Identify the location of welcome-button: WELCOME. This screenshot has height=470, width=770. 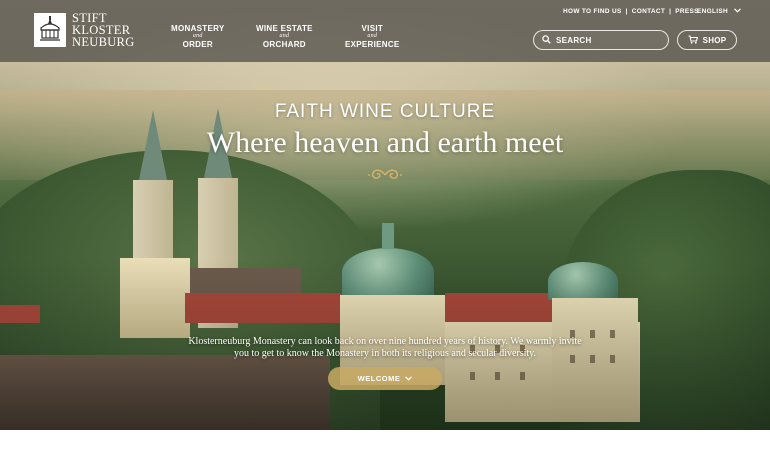
(385, 378).